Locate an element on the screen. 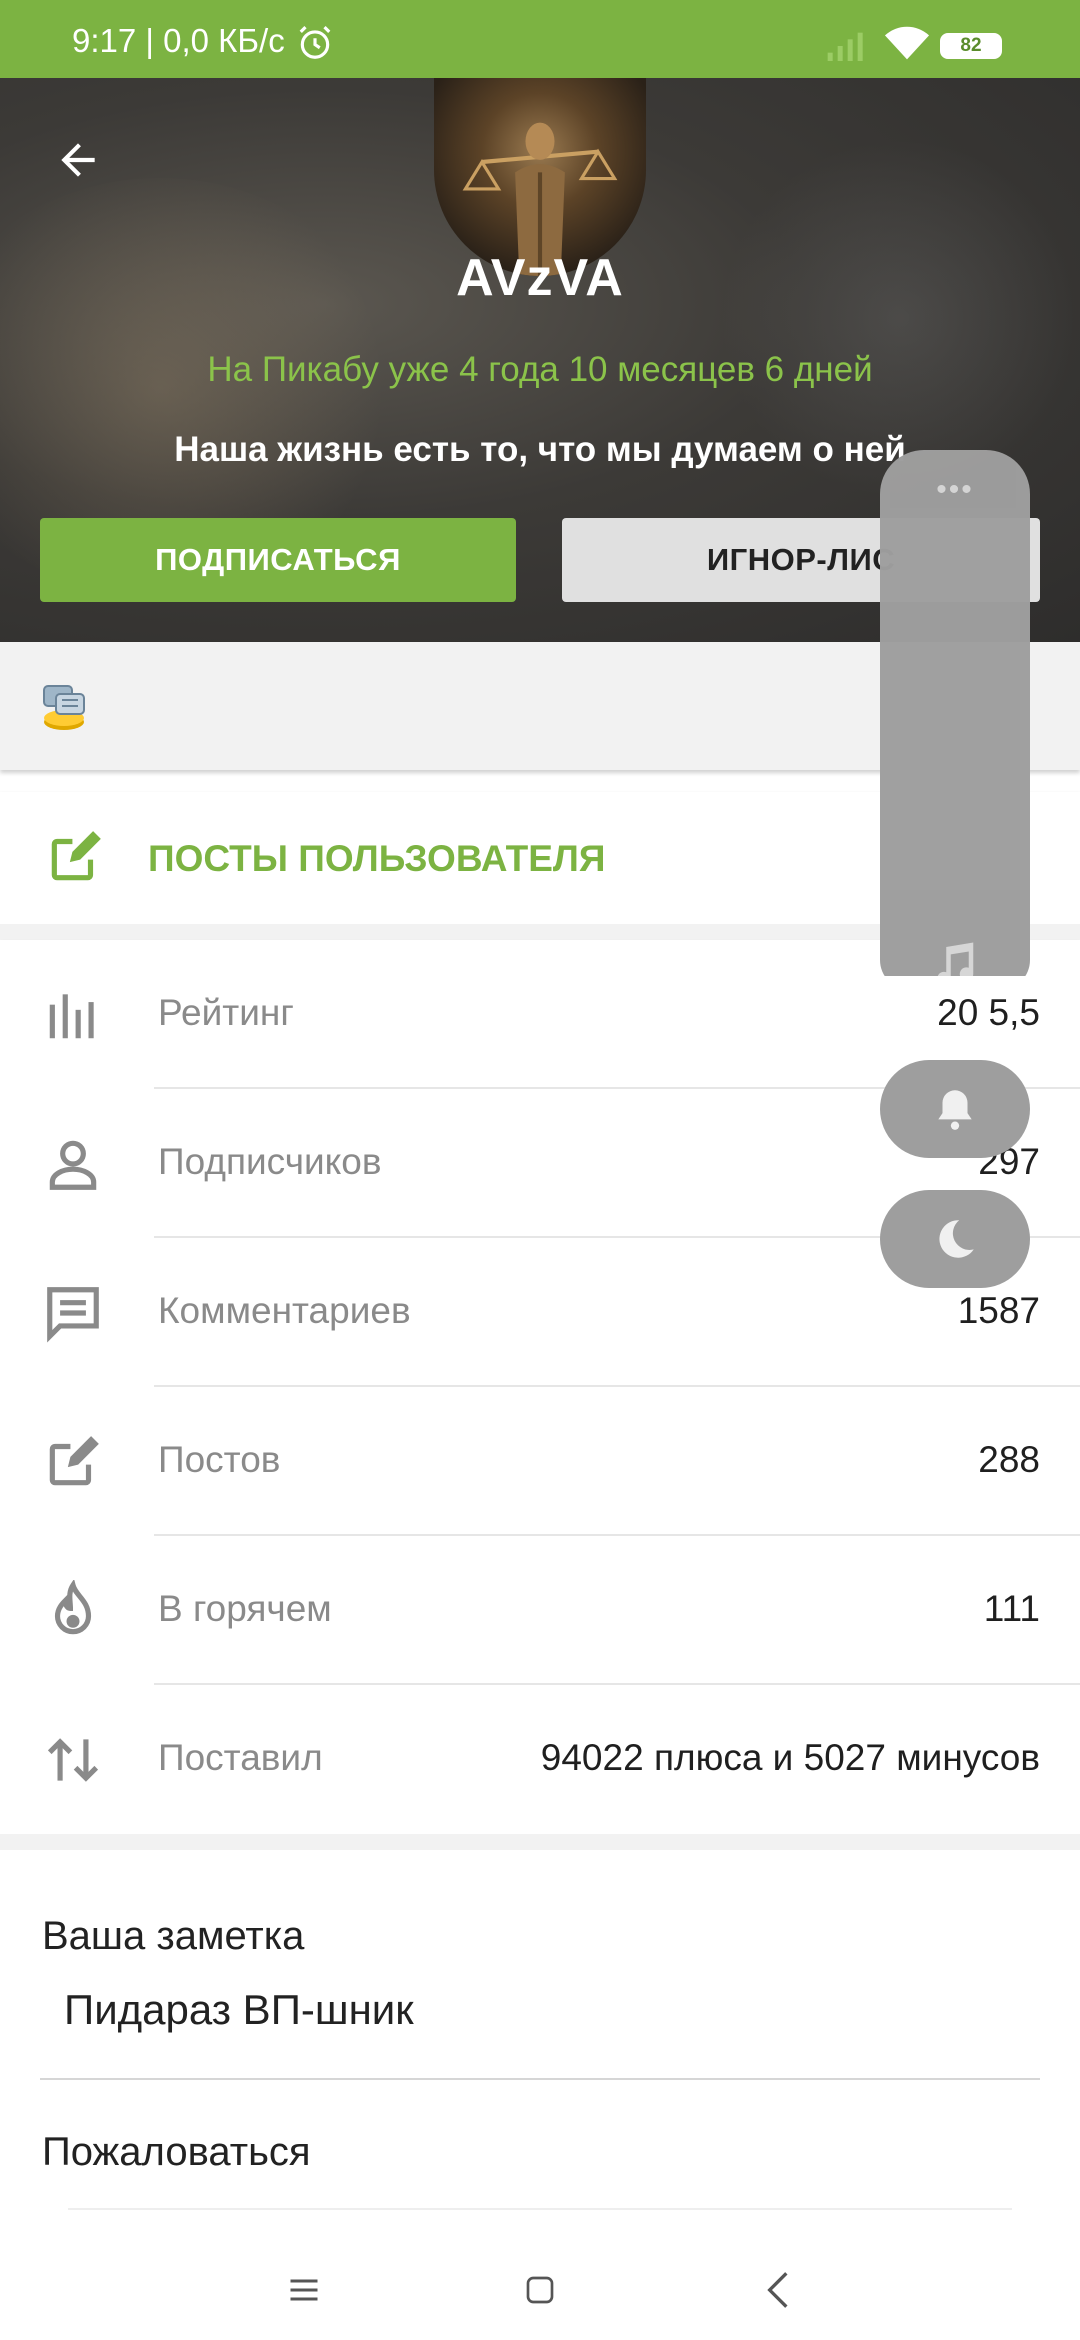 This screenshot has height=2340, width=1080. floating-moon-button is located at coordinates (955, 1239).